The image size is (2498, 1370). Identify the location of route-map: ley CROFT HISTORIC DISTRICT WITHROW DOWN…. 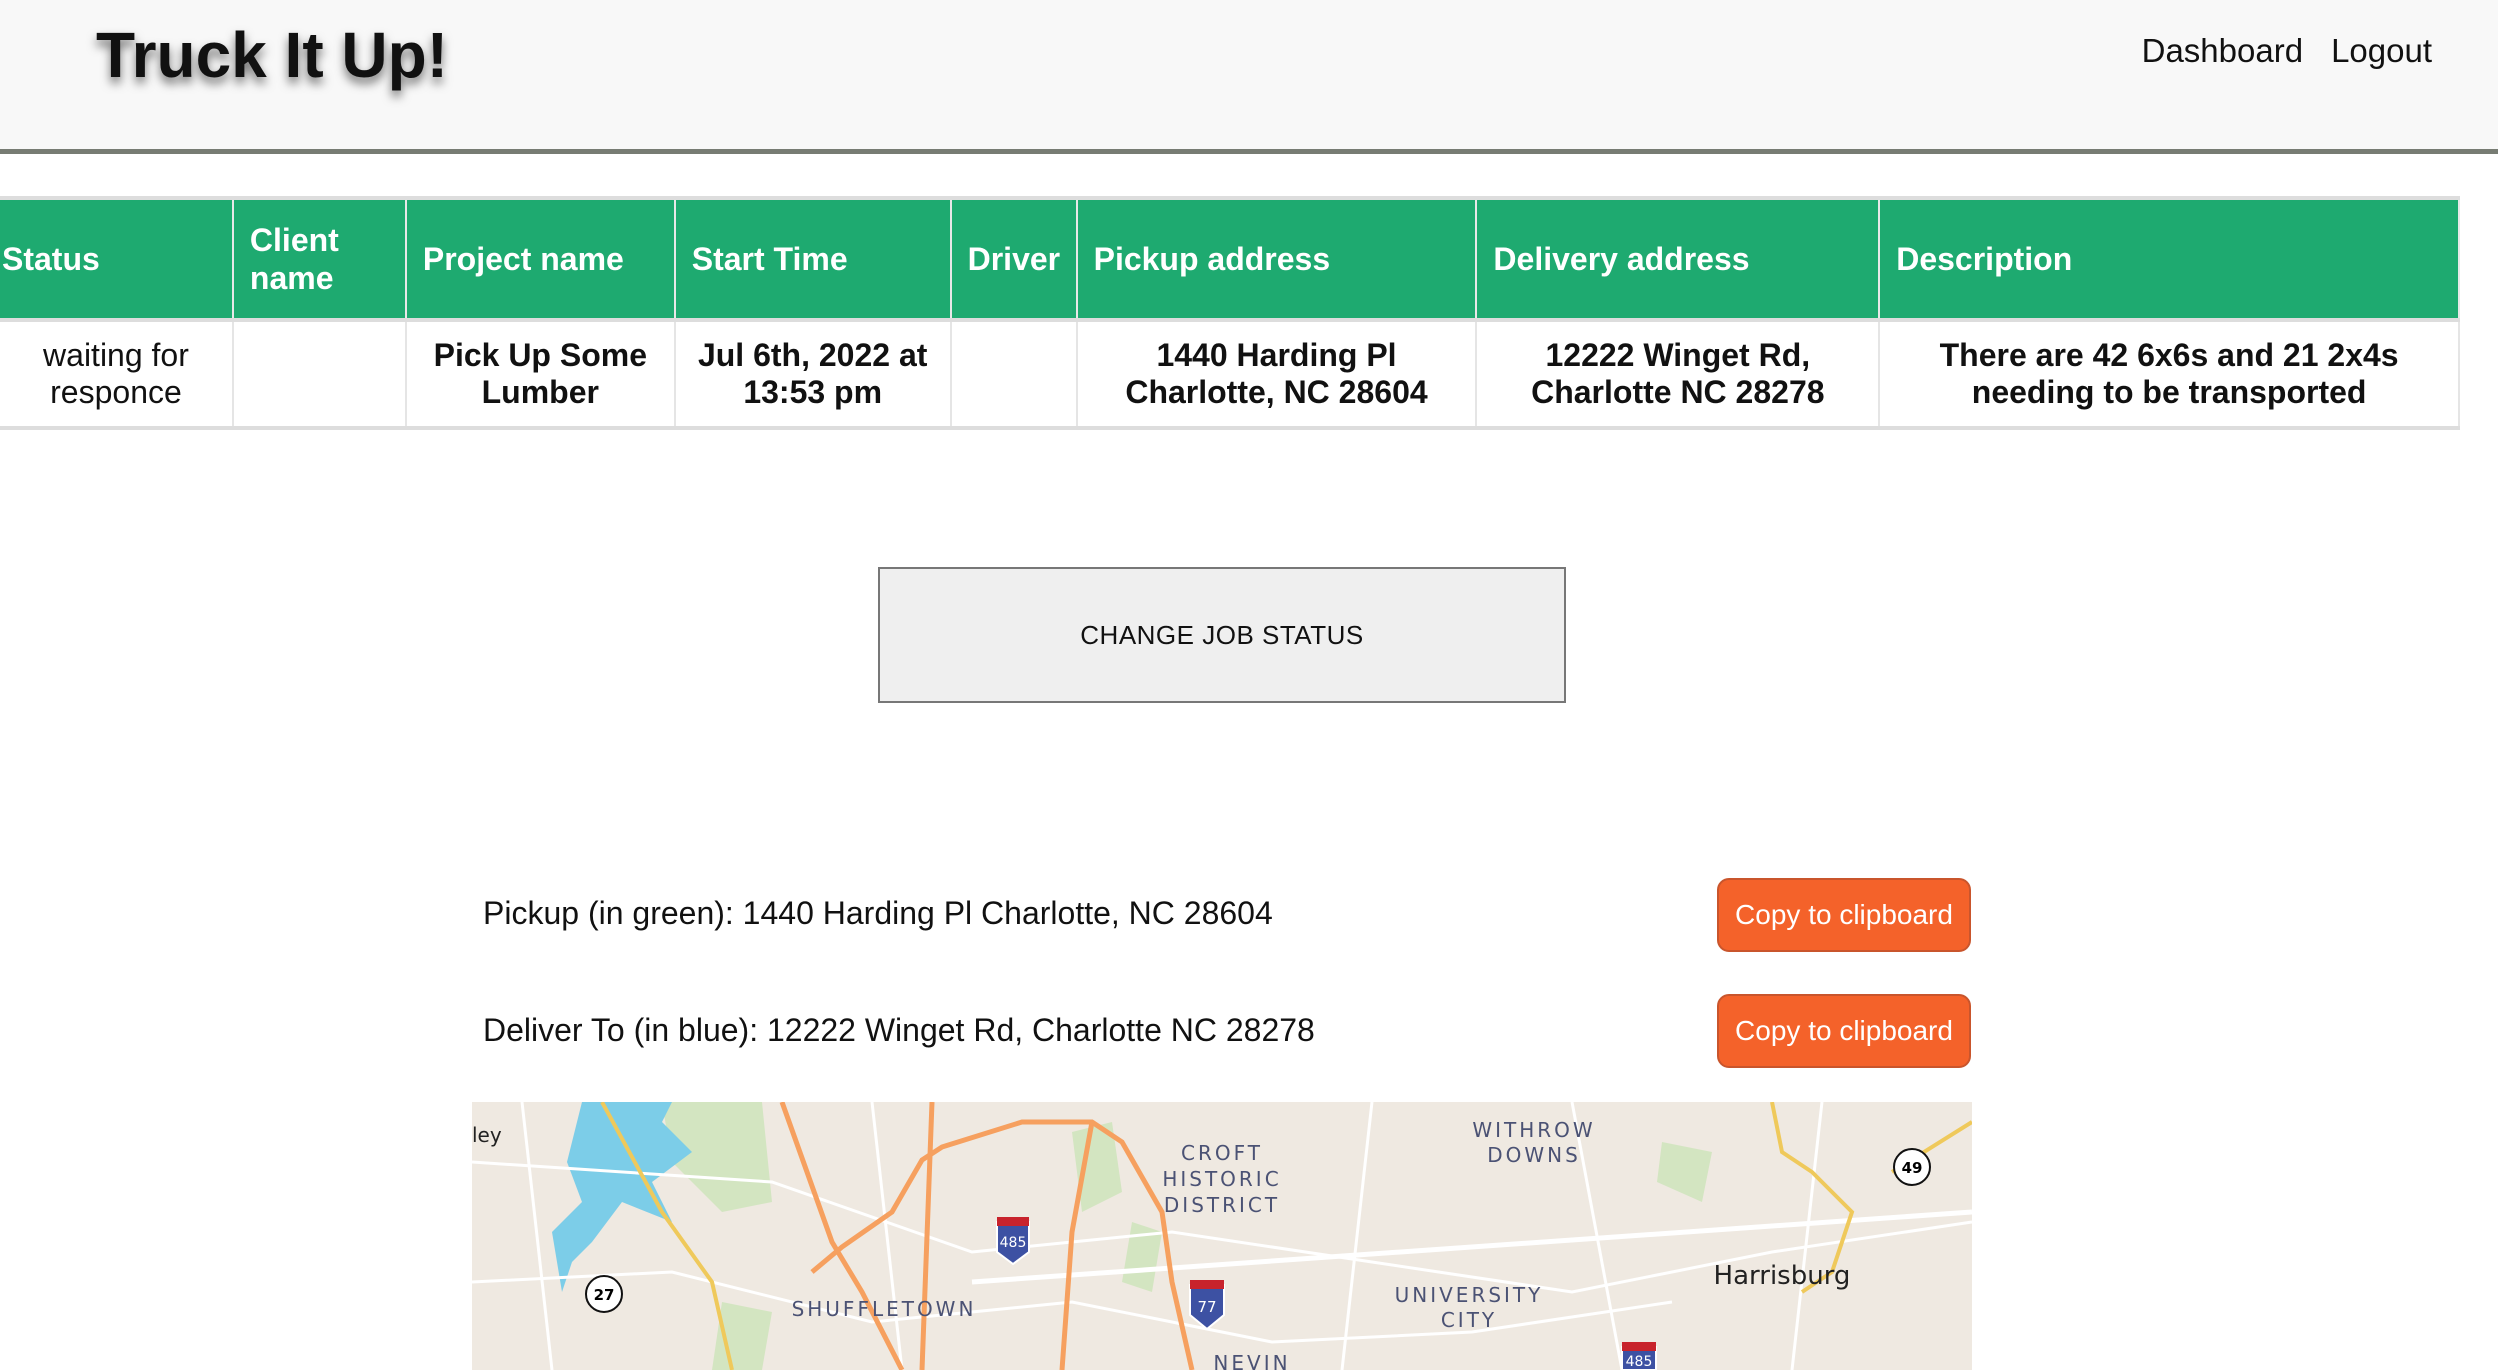
(1222, 1236).